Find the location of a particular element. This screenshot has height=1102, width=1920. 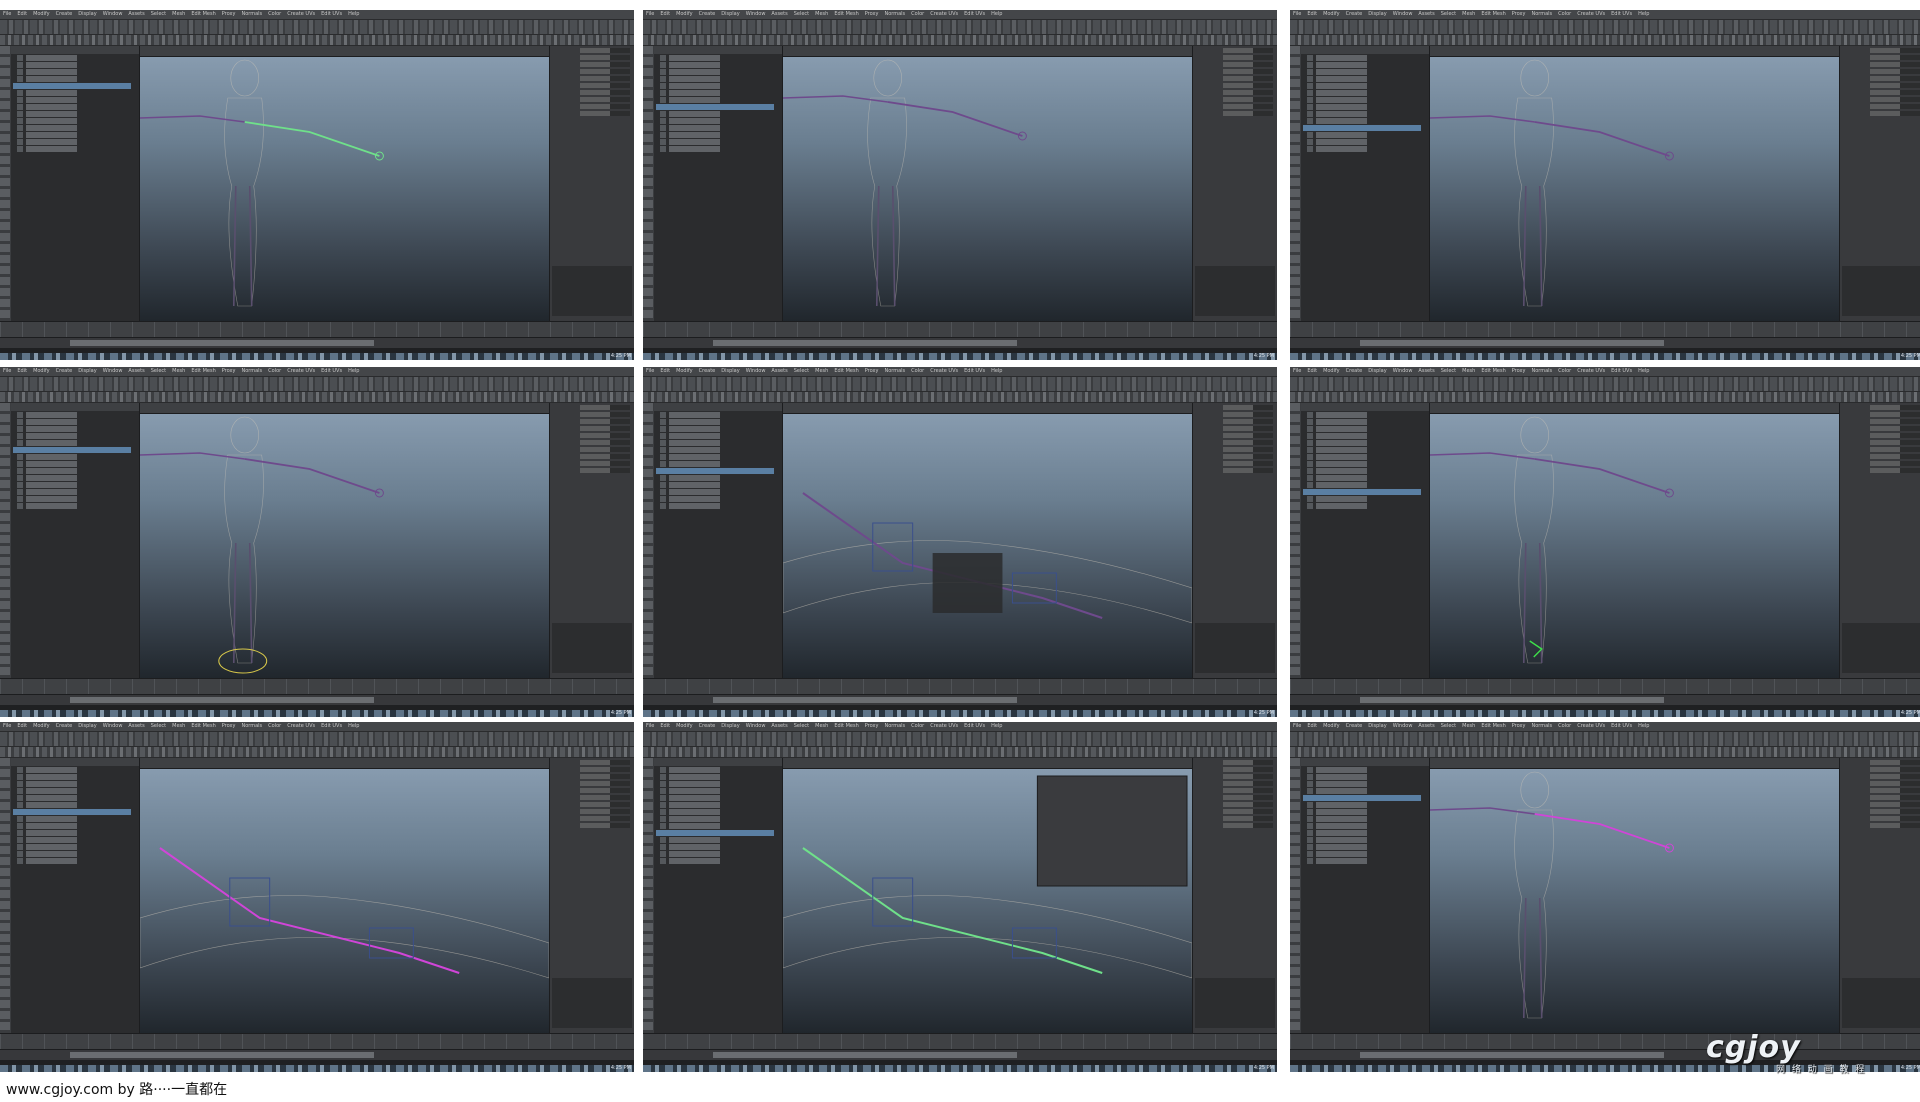

menu-item: Color is located at coordinates (1564, 371).